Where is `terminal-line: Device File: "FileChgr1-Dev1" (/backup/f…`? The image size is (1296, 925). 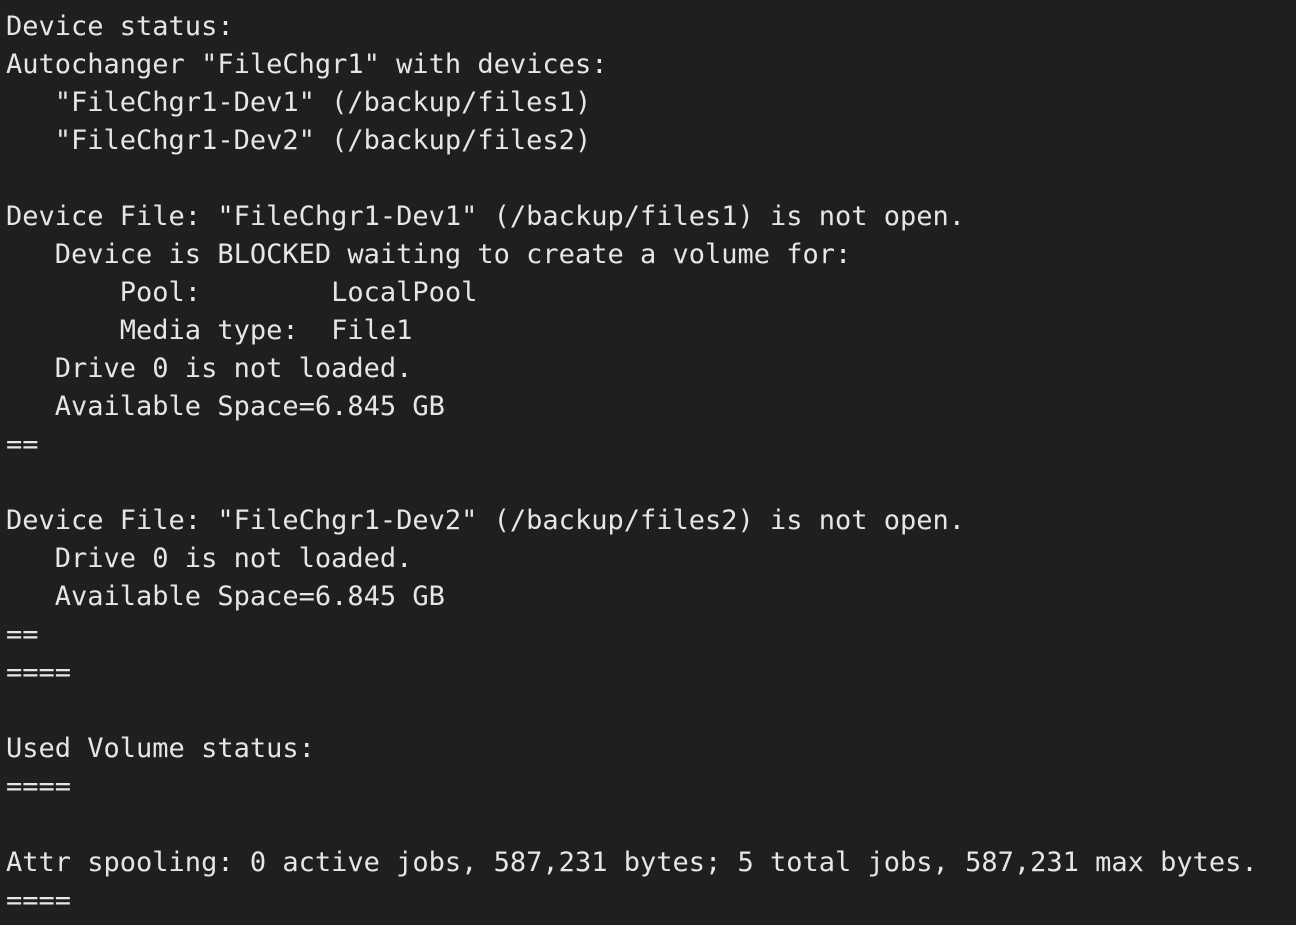
terminal-line: Device File: "FileChgr1-Dev1" (/backup/f… is located at coordinates (486, 216).